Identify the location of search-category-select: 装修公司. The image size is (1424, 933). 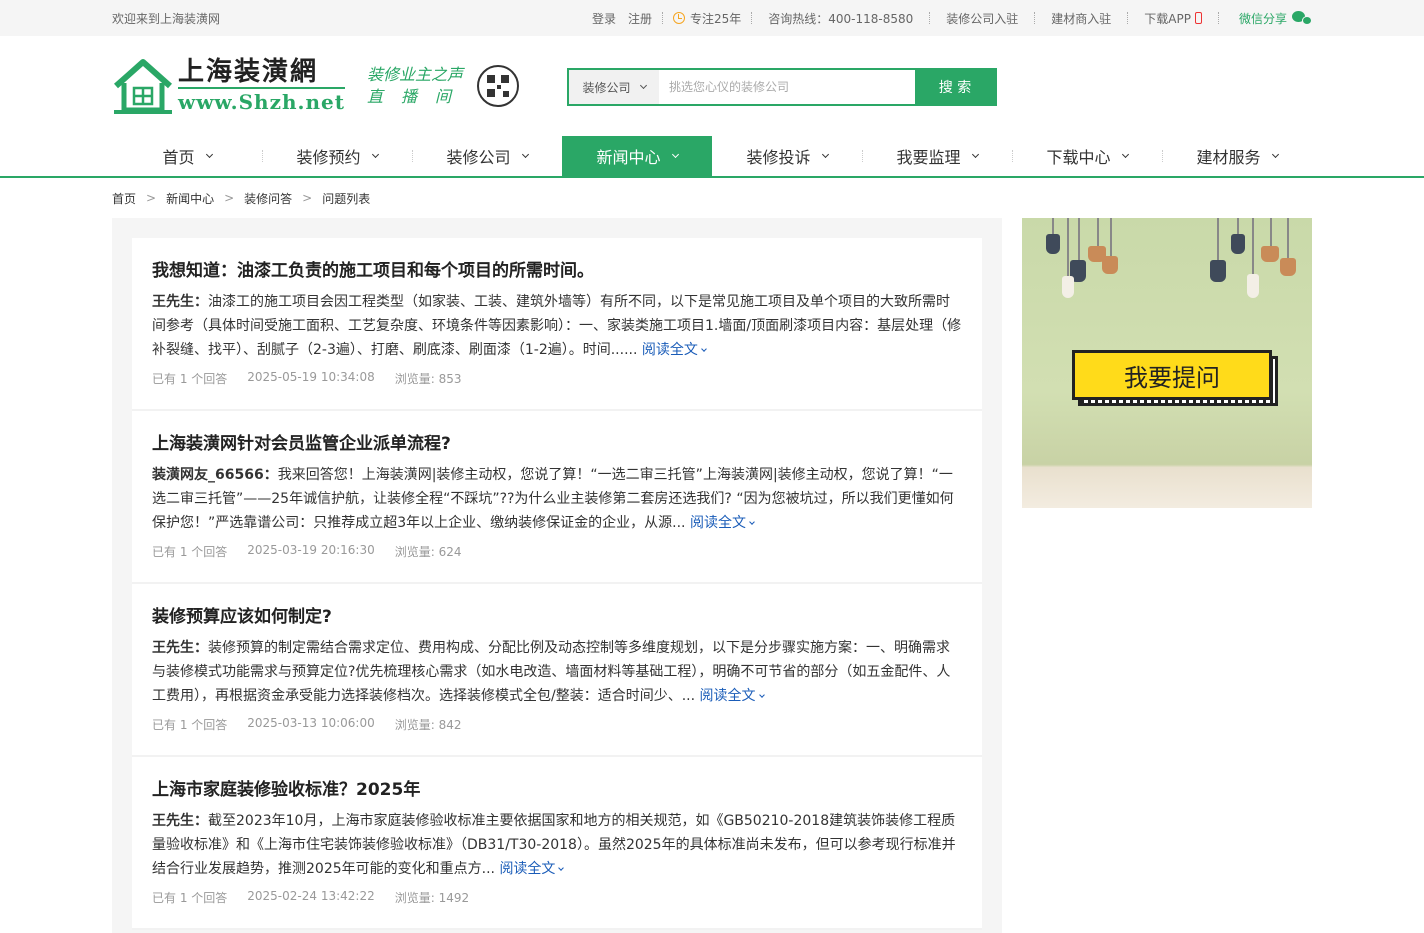
(614, 87).